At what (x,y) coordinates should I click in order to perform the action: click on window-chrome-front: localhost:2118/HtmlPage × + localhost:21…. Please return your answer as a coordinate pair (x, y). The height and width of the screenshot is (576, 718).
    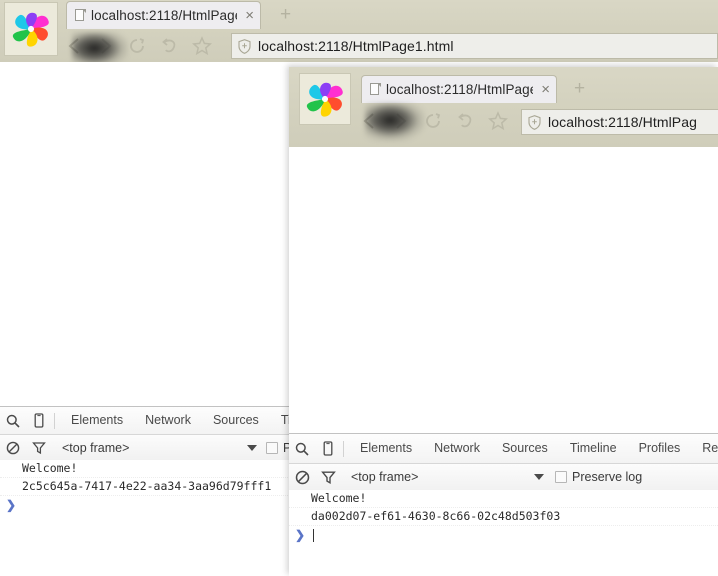
    Looking at the image, I should click on (503, 107).